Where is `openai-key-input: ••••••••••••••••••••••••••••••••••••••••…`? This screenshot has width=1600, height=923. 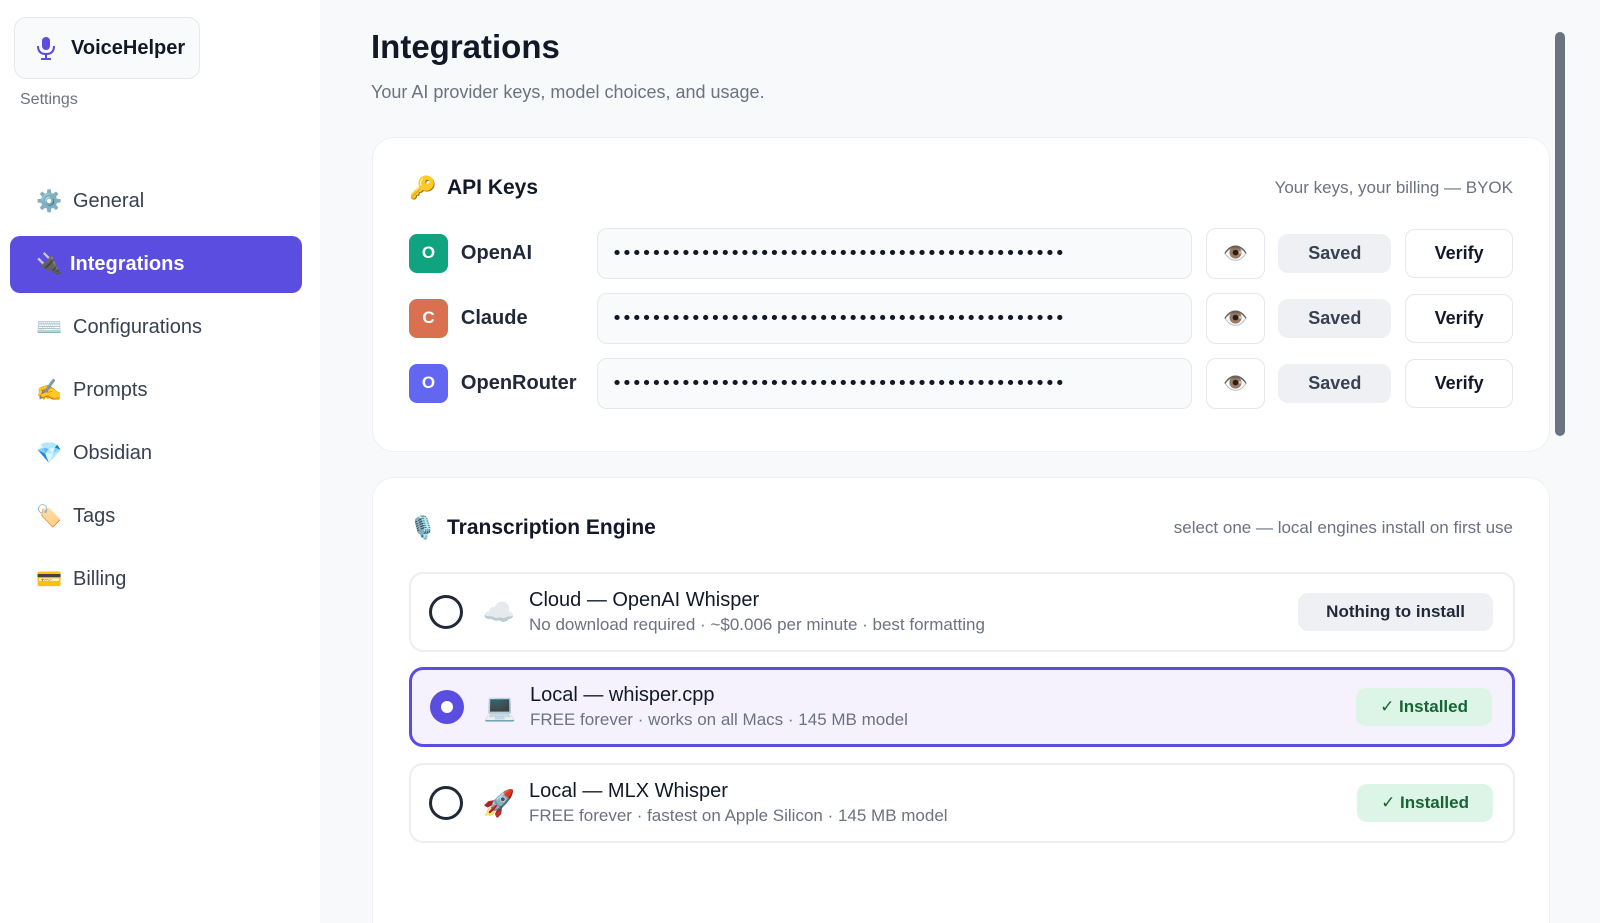
openai-key-input: ••••••••••••••••••••••••••••••••••••••••… is located at coordinates (894, 253).